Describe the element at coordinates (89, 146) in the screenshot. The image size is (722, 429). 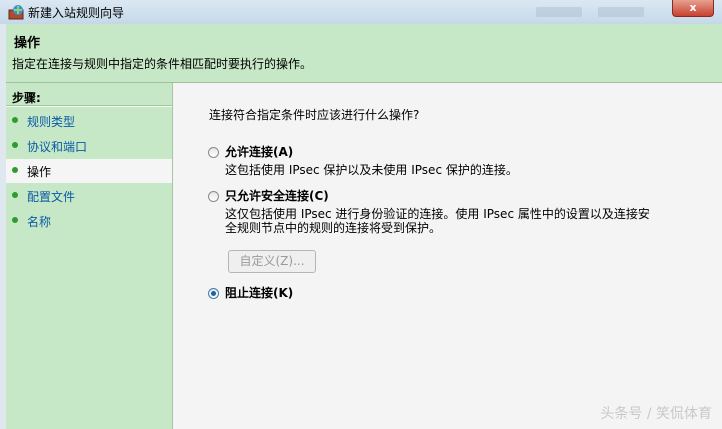
I see `sidebar-item-protocol-ports: 协议和端口` at that location.